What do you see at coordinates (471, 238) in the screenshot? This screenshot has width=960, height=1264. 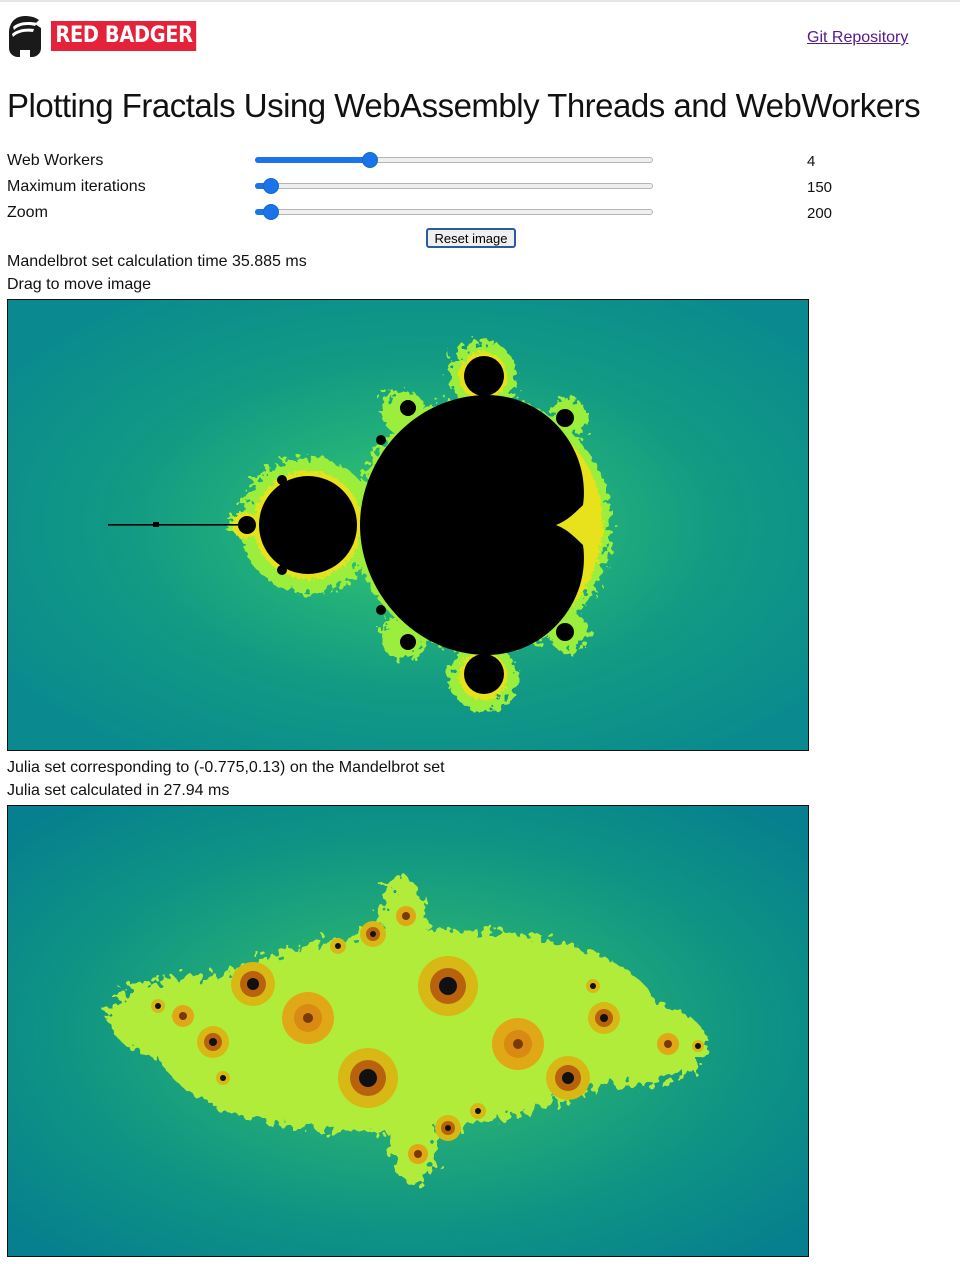 I see `reset-image-button: Reset image` at bounding box center [471, 238].